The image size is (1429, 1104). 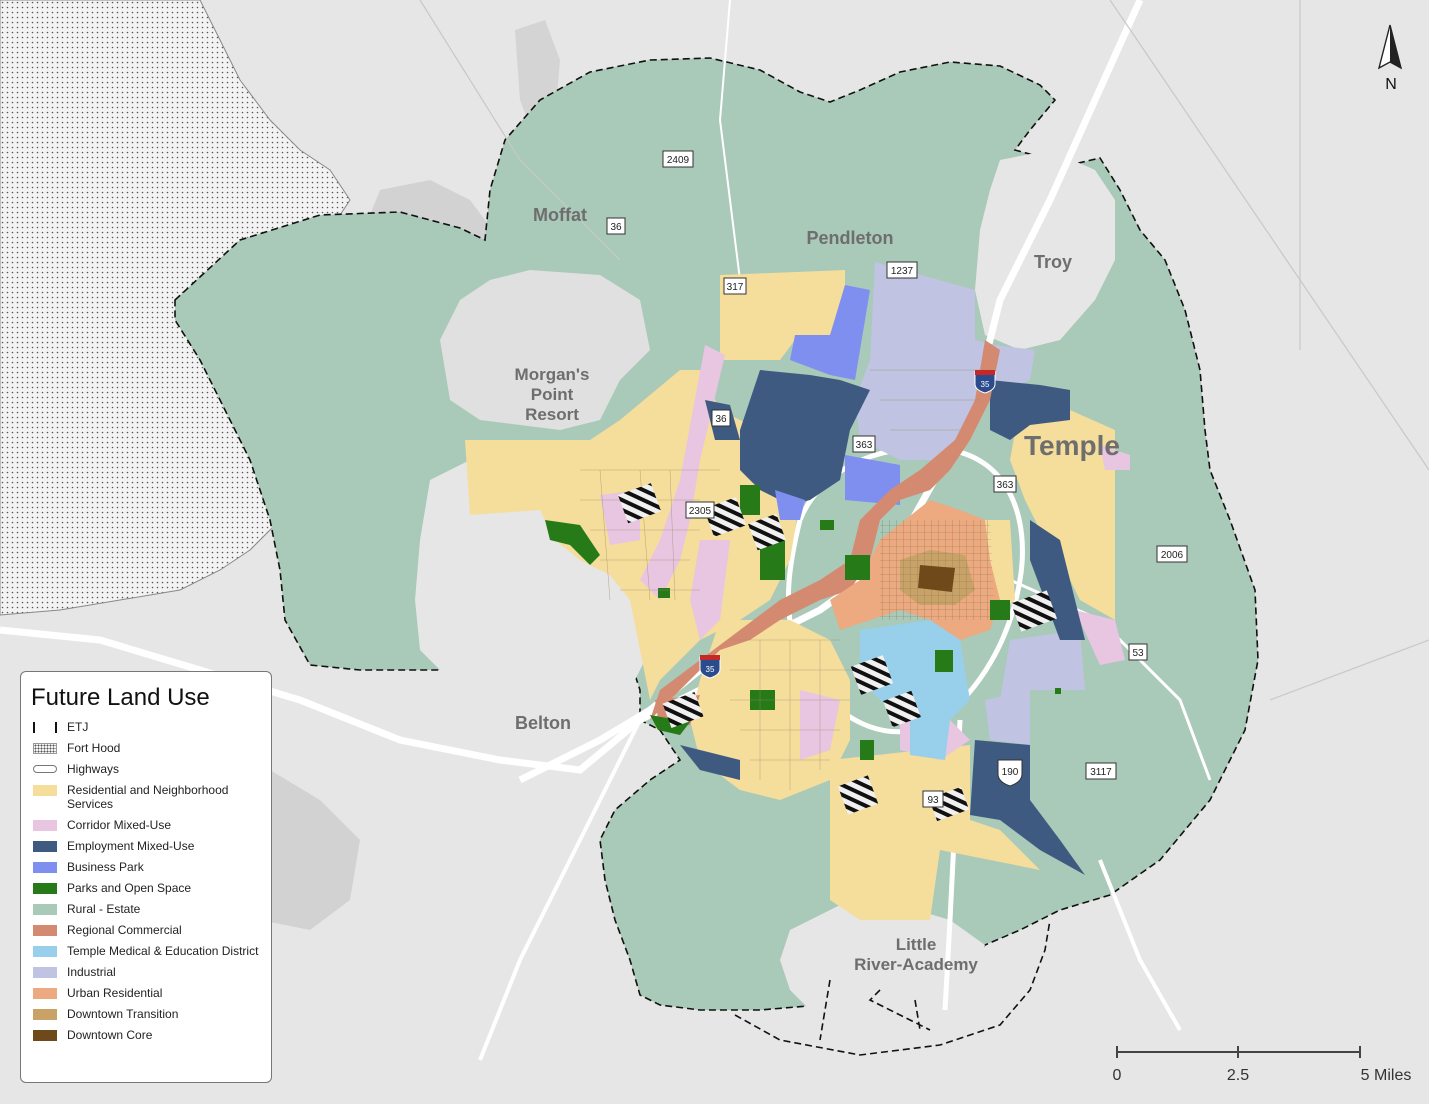 What do you see at coordinates (560, 215) in the screenshot?
I see `town-label-moffat: Moffat` at bounding box center [560, 215].